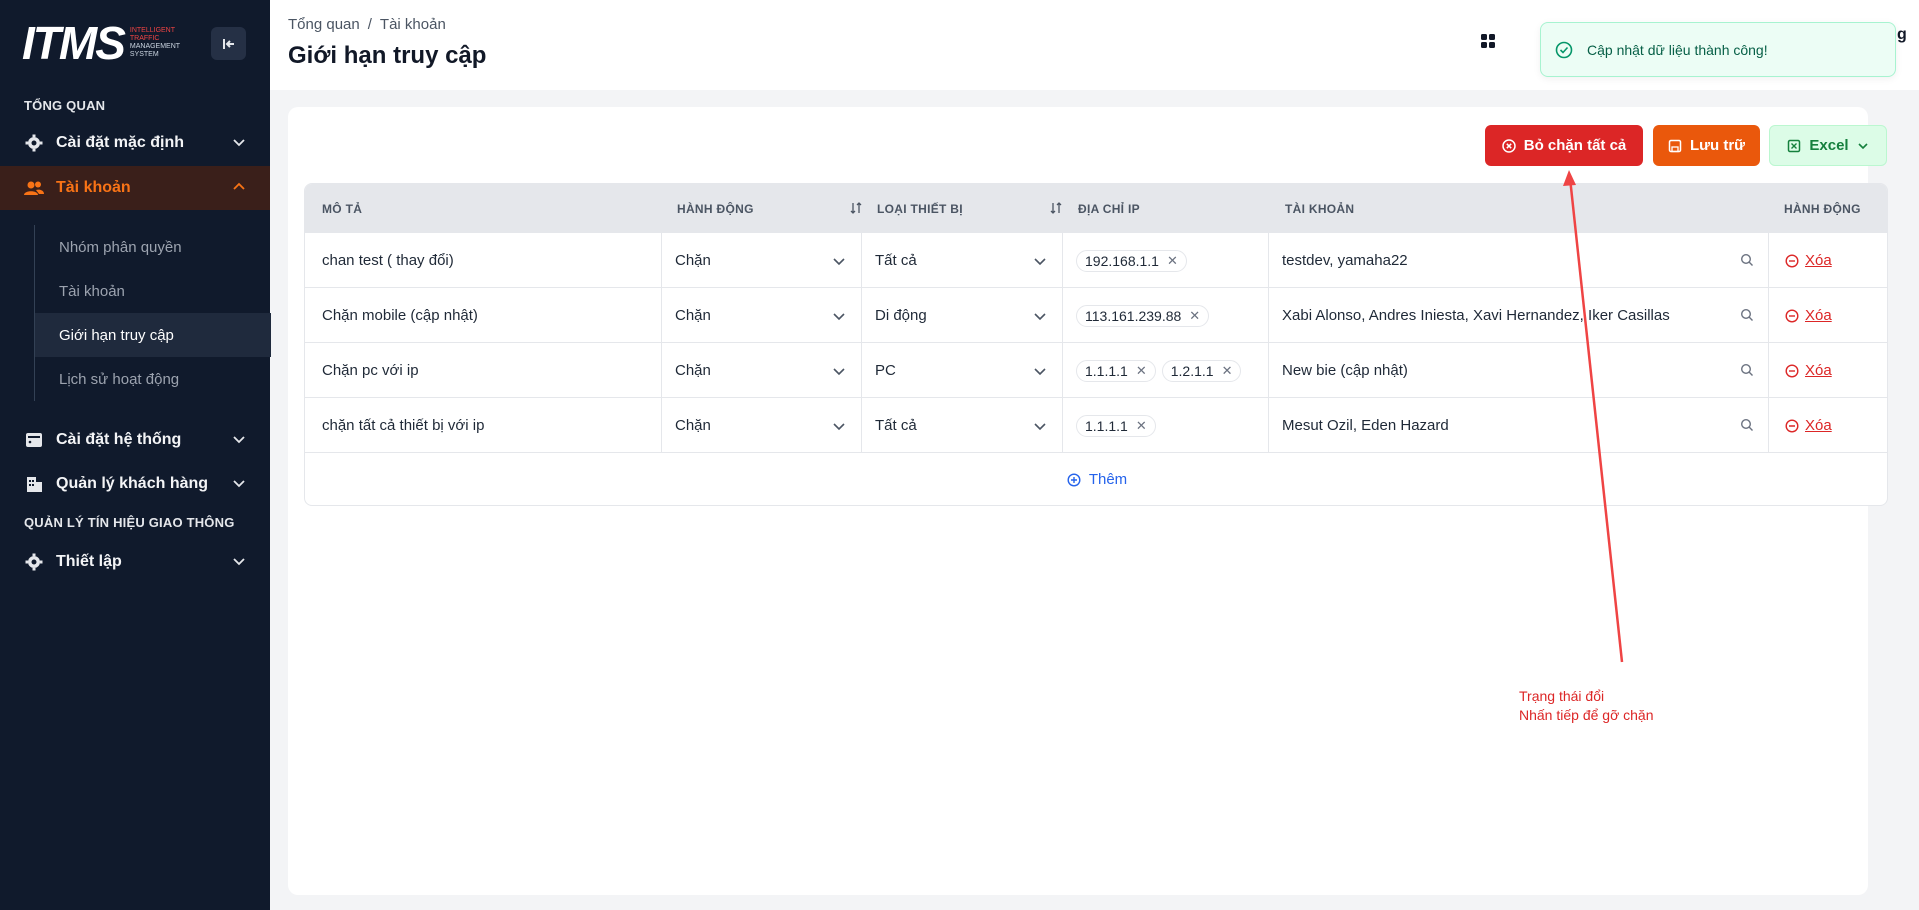 The height and width of the screenshot is (910, 1919). I want to click on excel-export-button: Excel, so click(1828, 145).